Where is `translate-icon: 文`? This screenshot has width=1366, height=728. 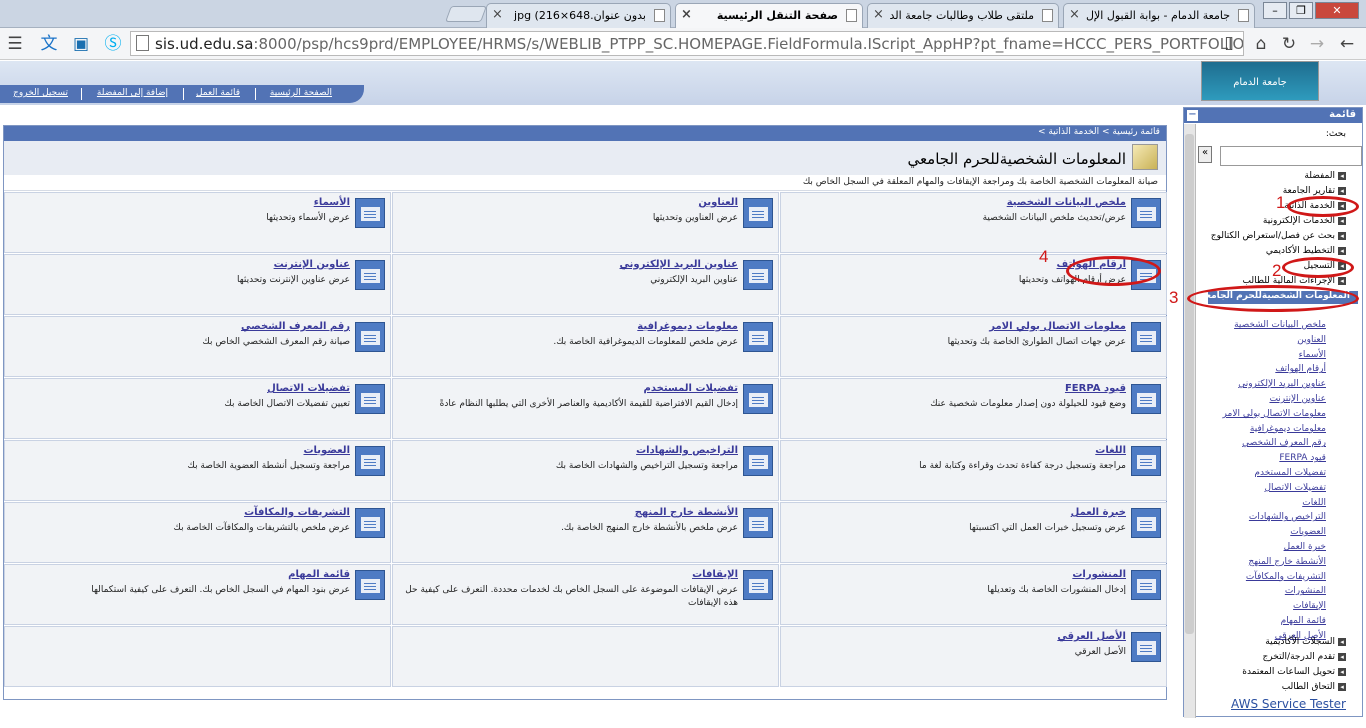 translate-icon: 文 is located at coordinates (49, 44).